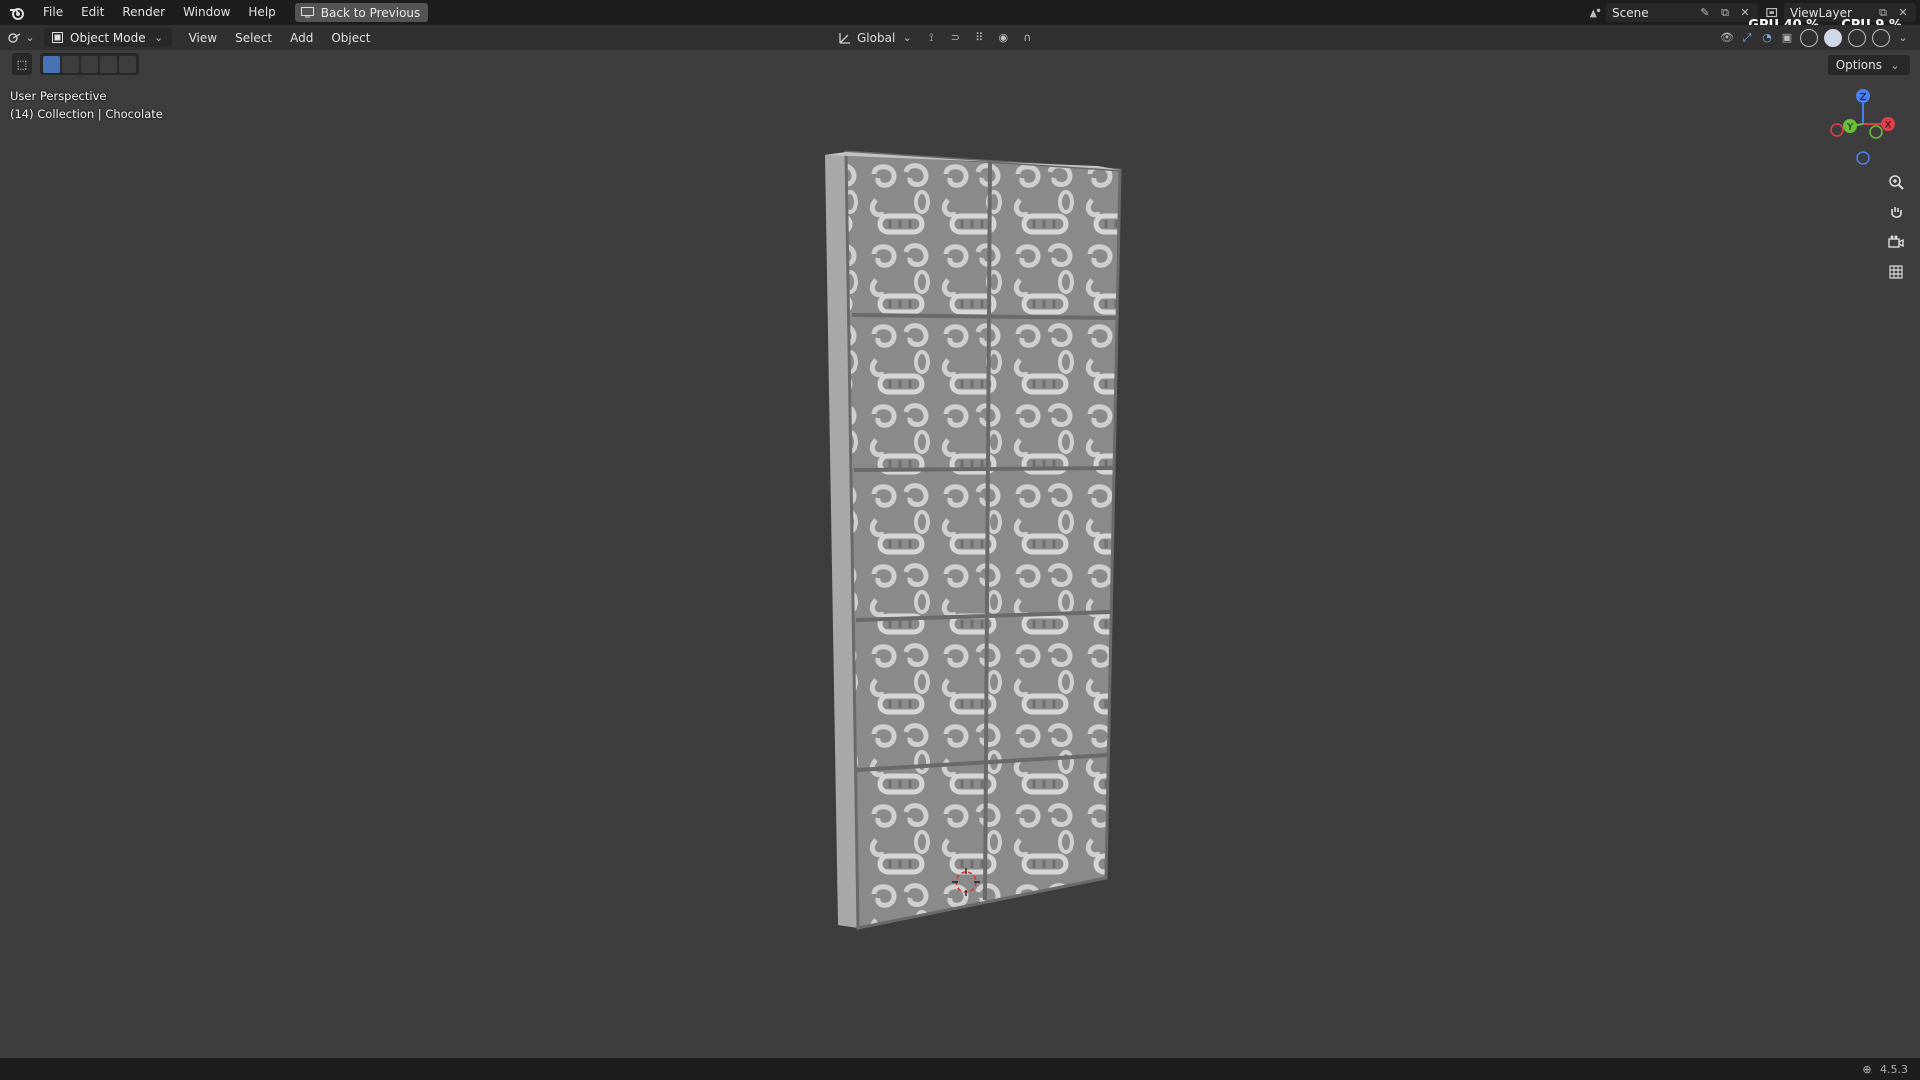 This screenshot has width=1920, height=1080. I want to click on orientation-icon, so click(845, 38).